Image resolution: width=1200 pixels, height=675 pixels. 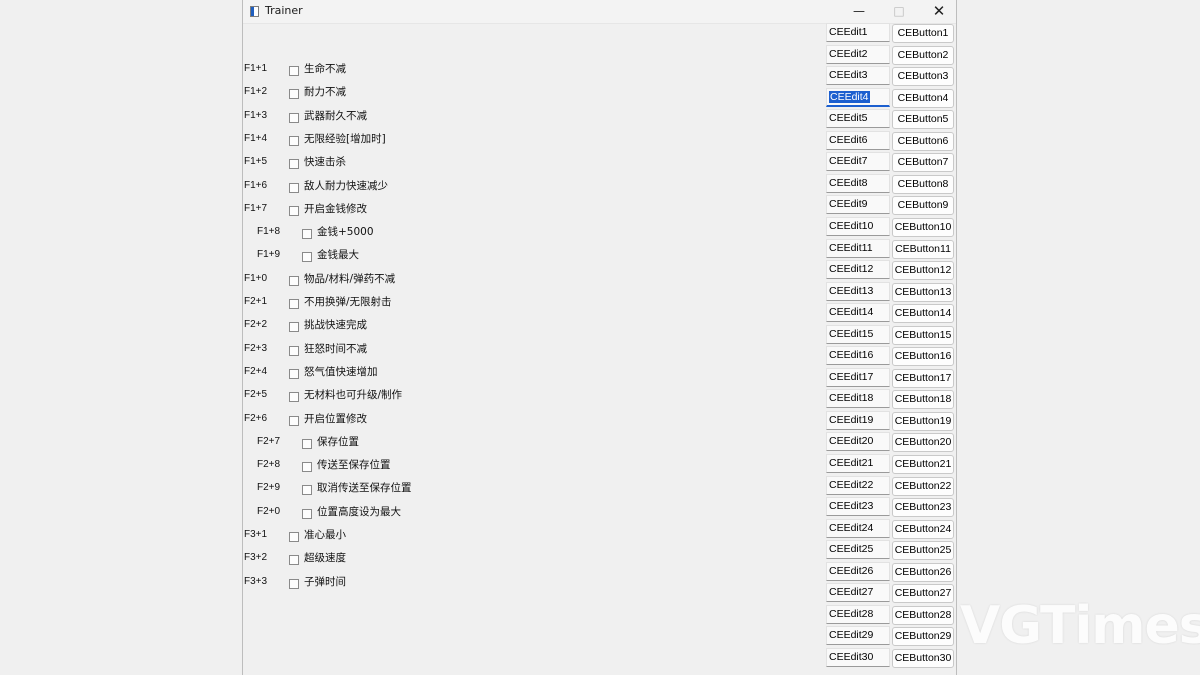 I want to click on ce-edit-field: CEEdit20, so click(x=858, y=442).